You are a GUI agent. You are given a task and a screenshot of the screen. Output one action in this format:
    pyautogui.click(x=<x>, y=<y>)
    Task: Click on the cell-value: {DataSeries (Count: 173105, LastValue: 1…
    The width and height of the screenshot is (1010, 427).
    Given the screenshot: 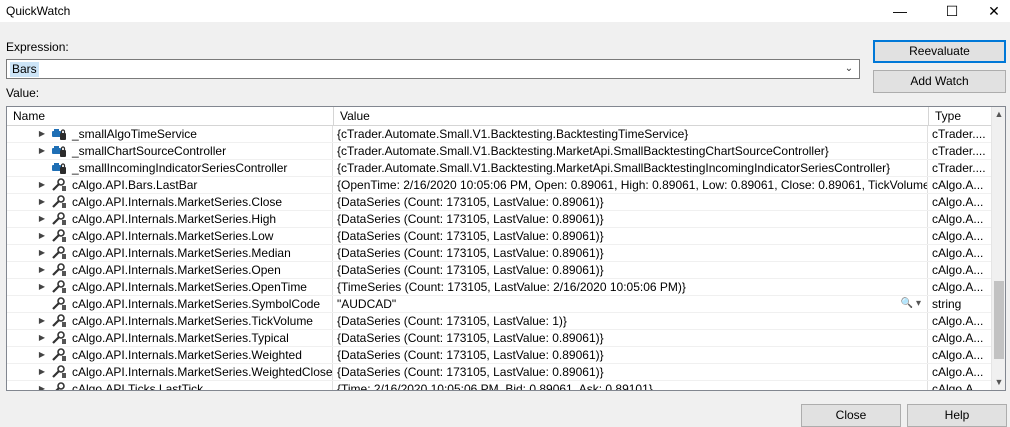 What is the action you would take?
    pyautogui.click(x=631, y=321)
    